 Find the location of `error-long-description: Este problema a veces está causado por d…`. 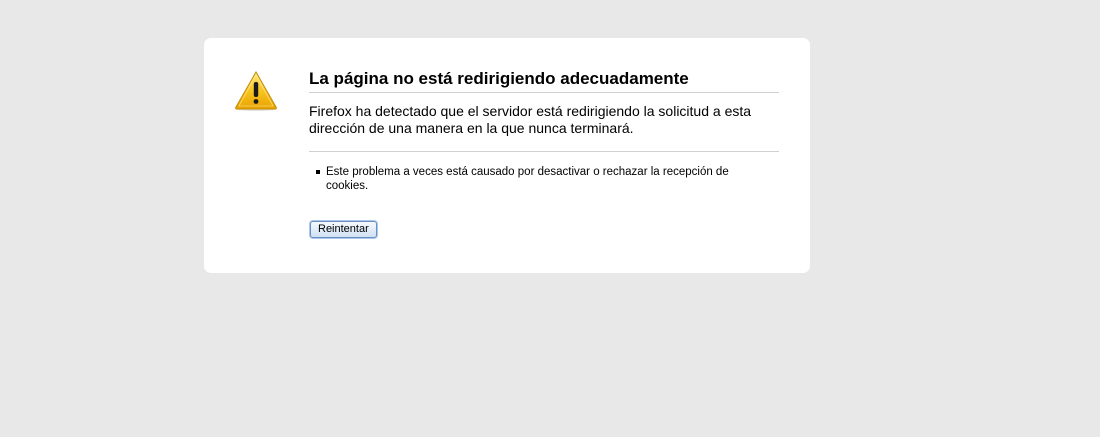

error-long-description: Este problema a veces está causado por d… is located at coordinates (544, 179).